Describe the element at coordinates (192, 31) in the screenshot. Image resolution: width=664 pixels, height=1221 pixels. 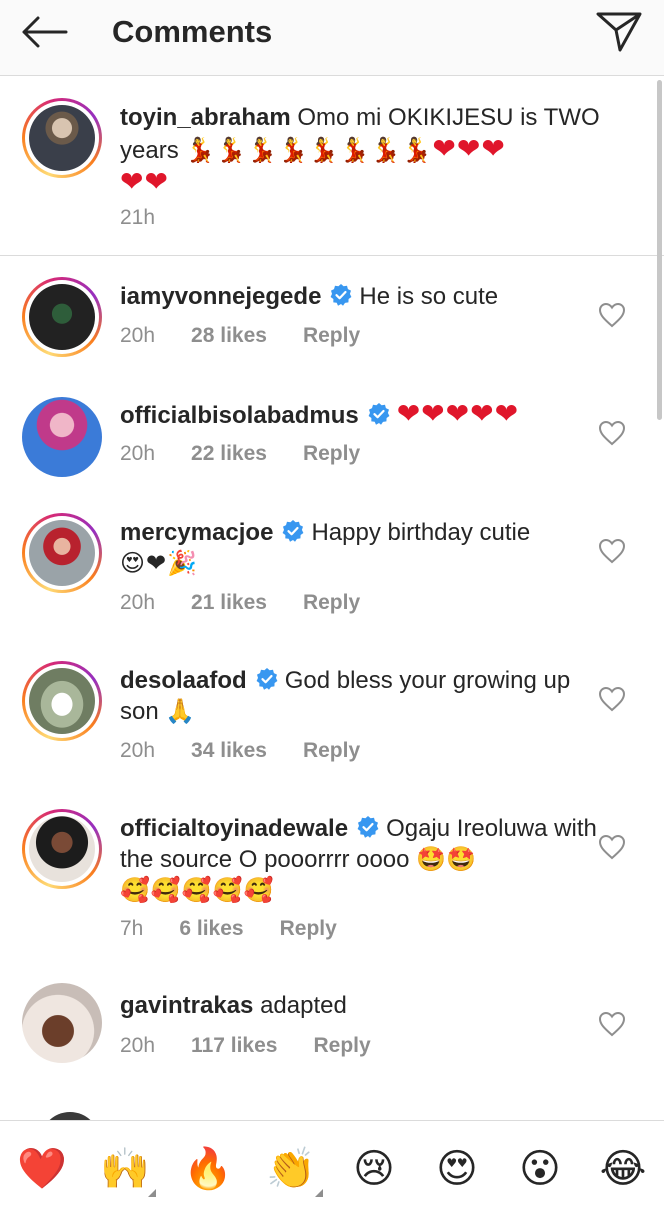
I see `page-title: Comments` at that location.